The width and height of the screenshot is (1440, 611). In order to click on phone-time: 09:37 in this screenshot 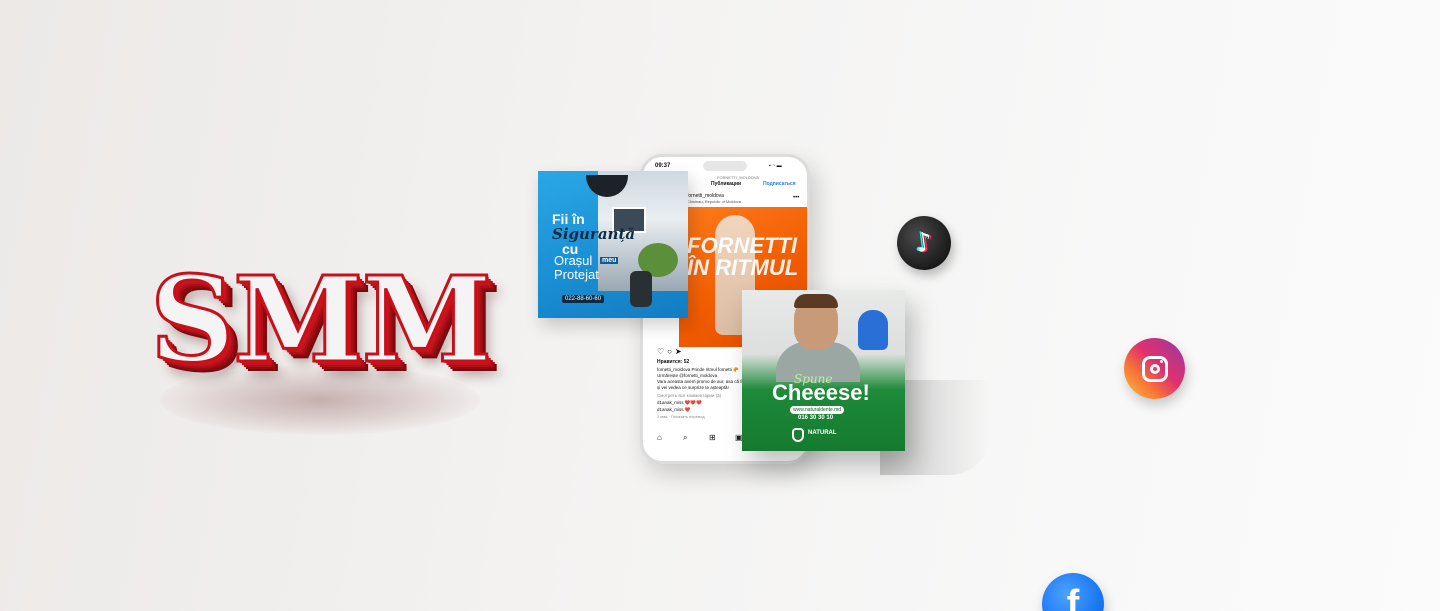, I will do `click(663, 166)`.